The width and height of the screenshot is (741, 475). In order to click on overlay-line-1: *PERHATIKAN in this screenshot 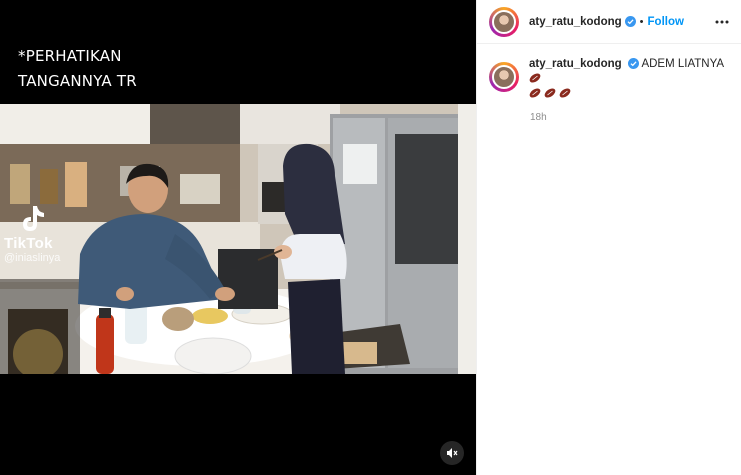, I will do `click(70, 56)`.